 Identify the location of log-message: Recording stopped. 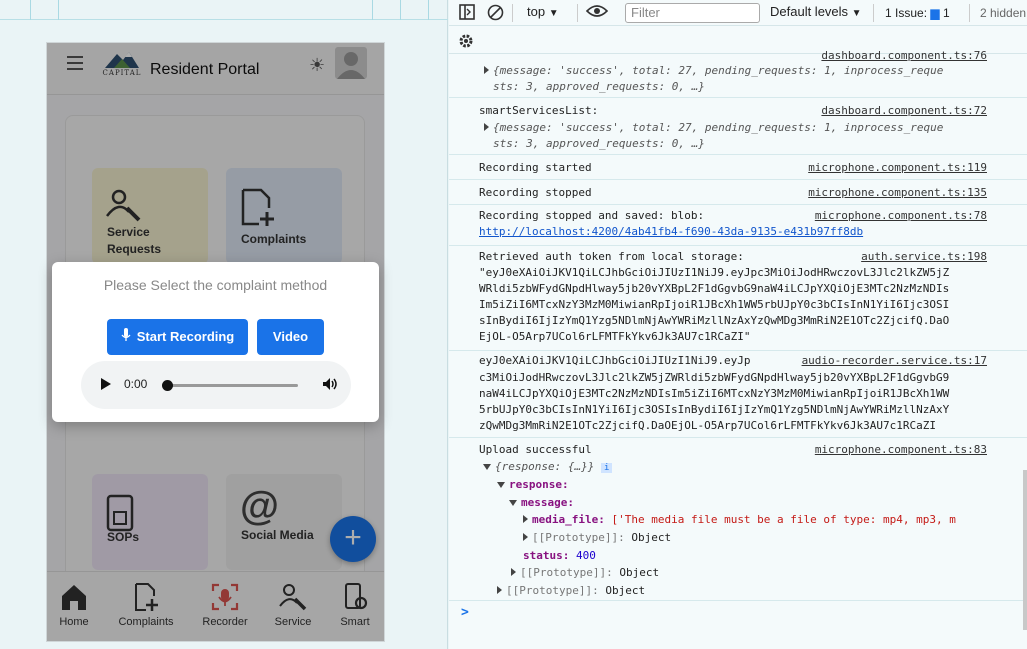
(535, 192).